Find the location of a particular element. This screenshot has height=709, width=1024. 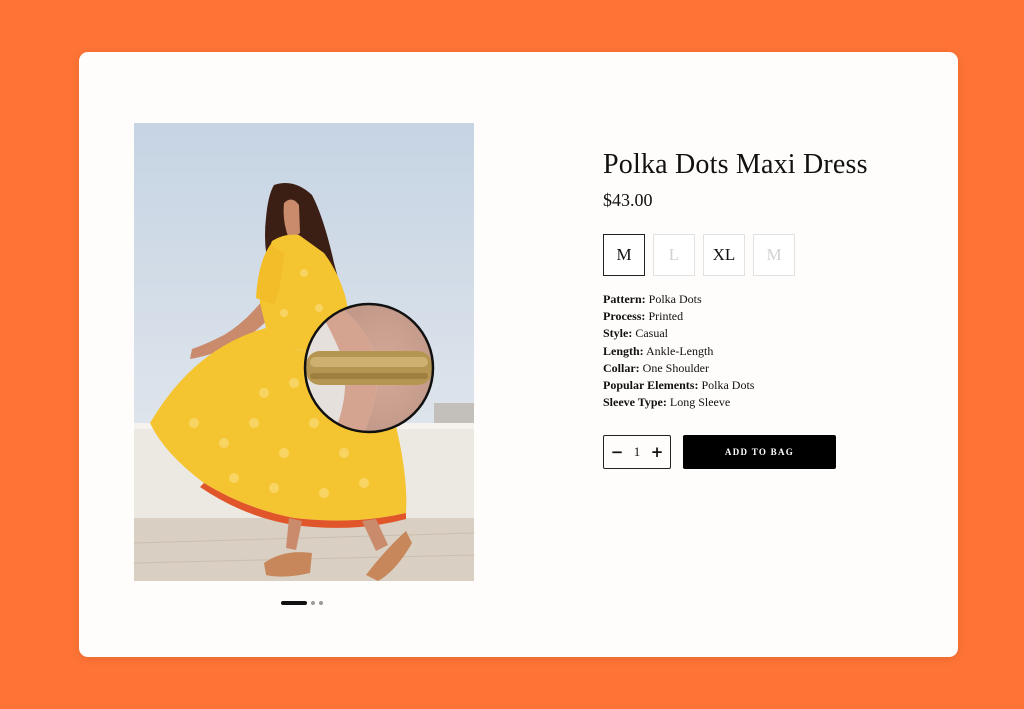

spec-key: Process: is located at coordinates (624, 316).